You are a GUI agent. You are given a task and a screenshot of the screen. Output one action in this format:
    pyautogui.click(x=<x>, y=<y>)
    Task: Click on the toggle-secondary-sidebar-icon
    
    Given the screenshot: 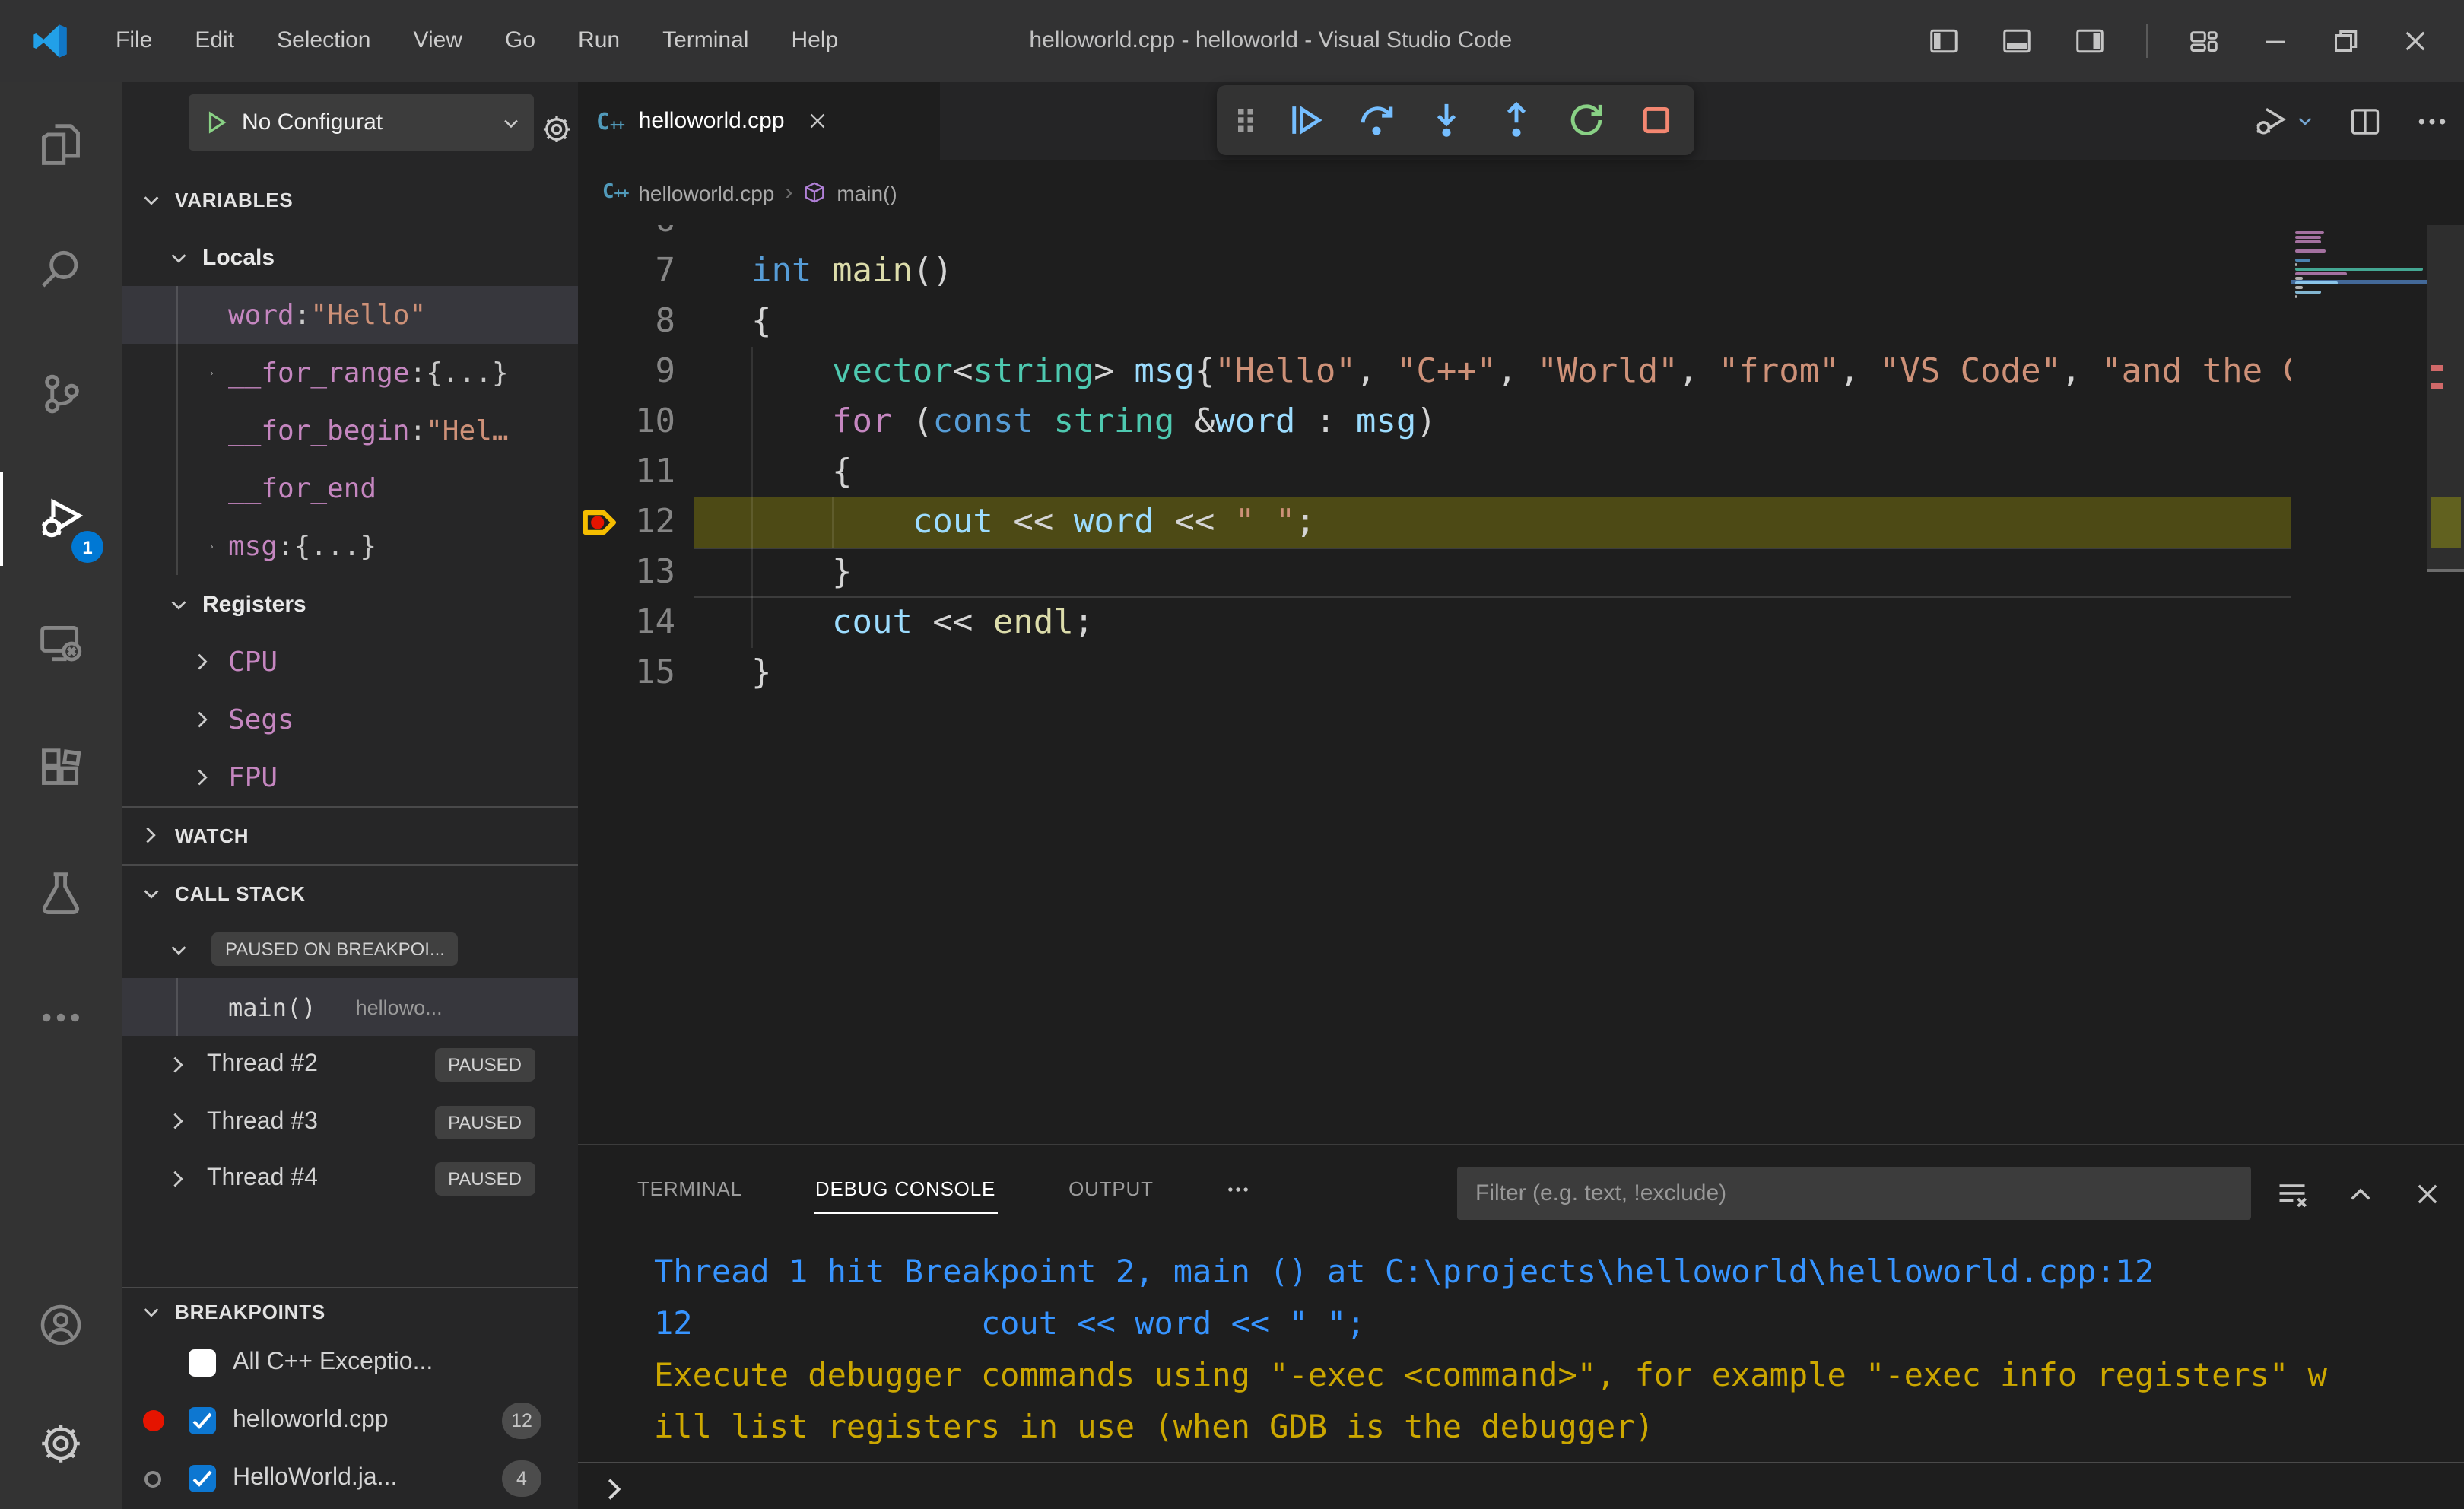 What is the action you would take?
    pyautogui.click(x=2090, y=41)
    